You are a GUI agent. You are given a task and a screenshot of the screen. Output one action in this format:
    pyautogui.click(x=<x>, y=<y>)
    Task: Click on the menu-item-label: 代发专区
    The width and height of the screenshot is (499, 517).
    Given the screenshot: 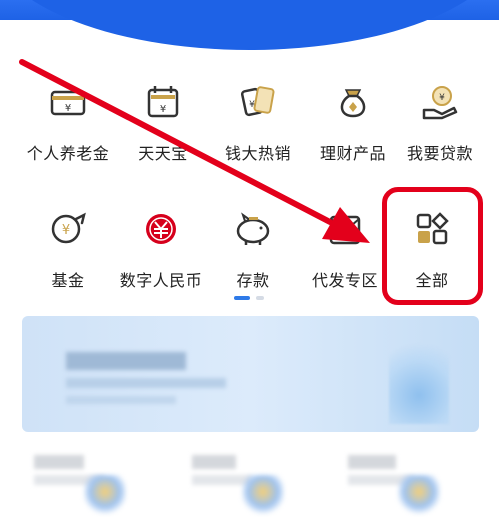 What is the action you would take?
    pyautogui.click(x=344, y=280)
    